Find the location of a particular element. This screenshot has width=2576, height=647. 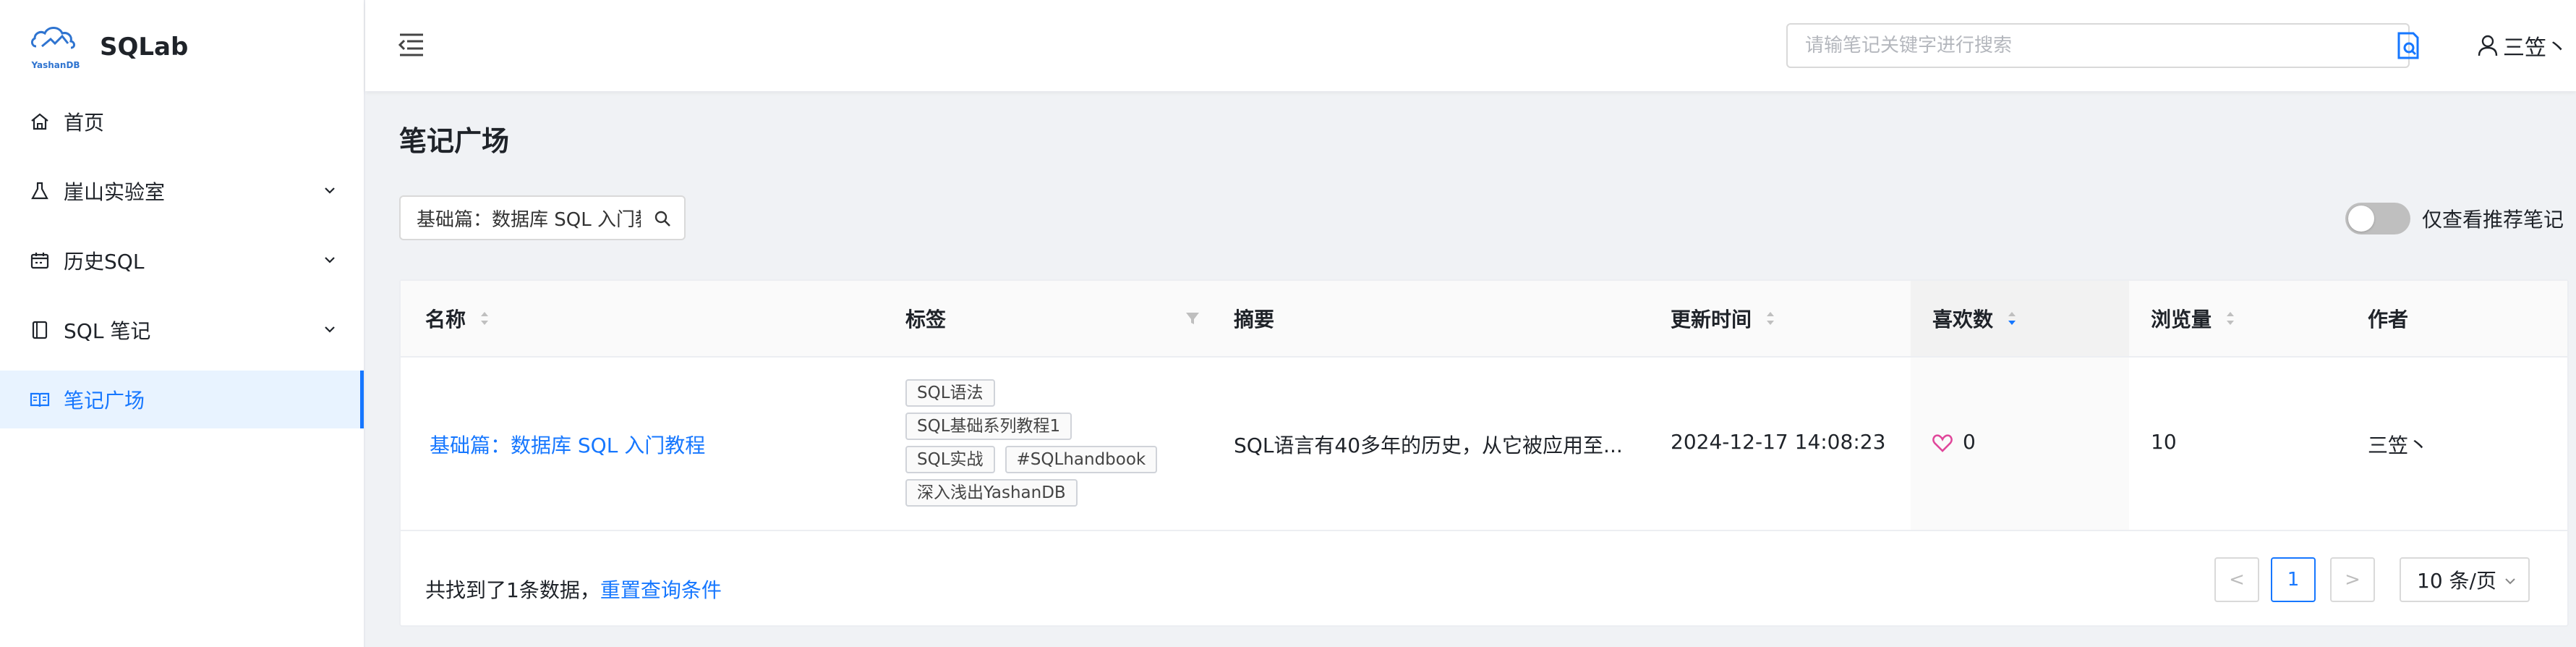

result-count-text: 共找到了1条数据， is located at coordinates (512, 590).